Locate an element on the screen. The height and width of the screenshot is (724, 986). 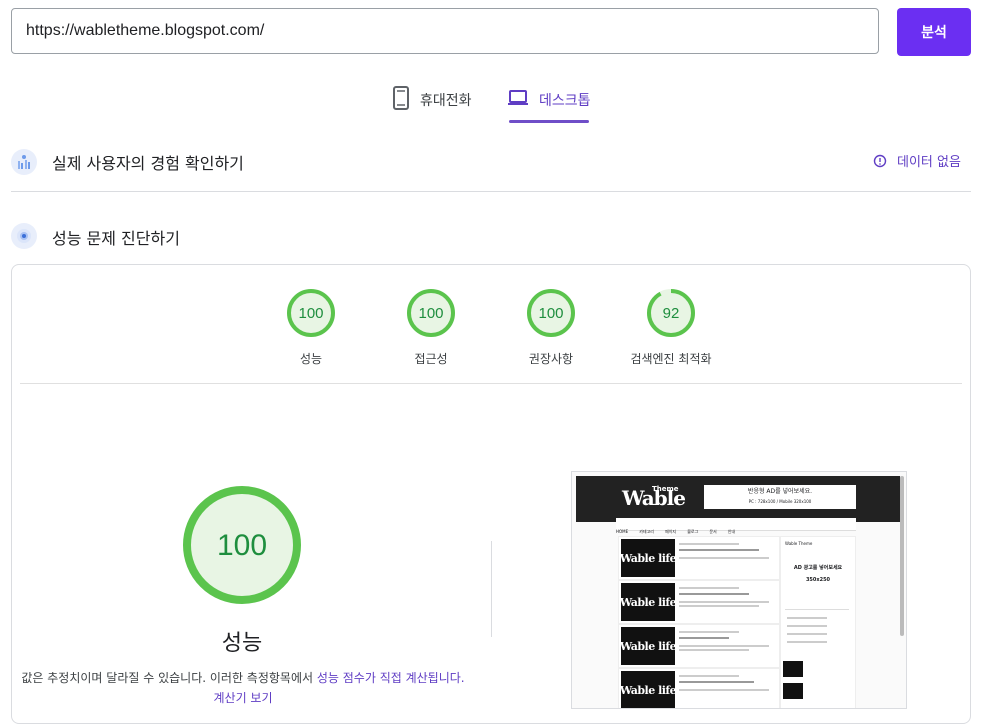
main-score-value: 100 is located at coordinates (242, 545).